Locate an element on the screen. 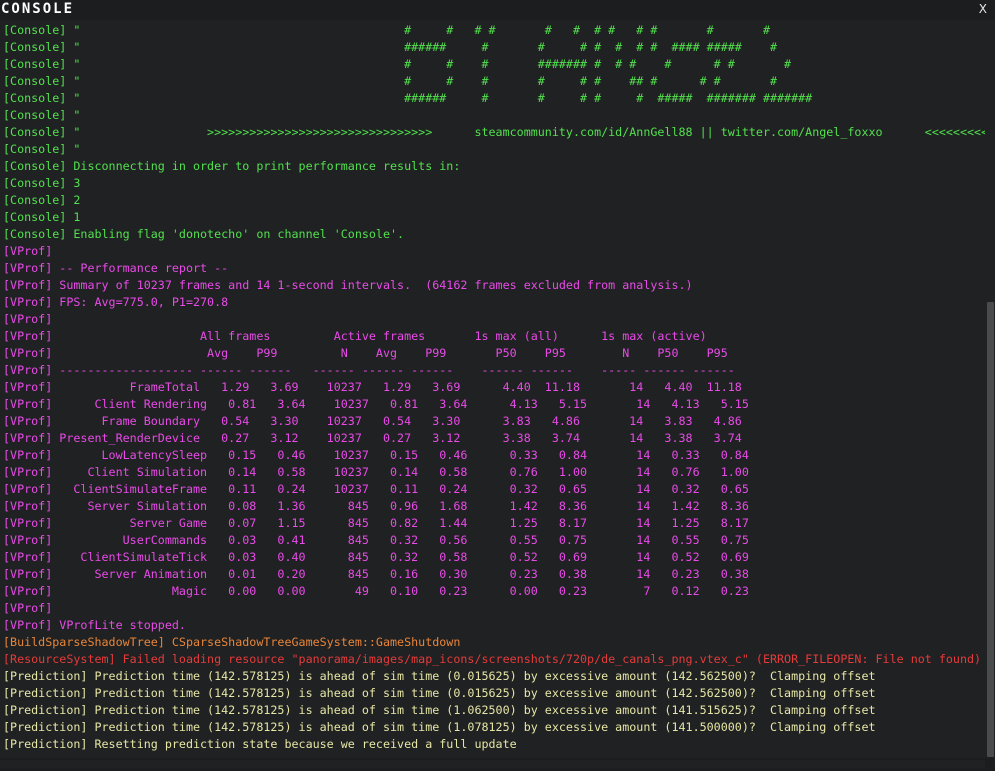  window-title: CONSOLE is located at coordinates (38, 9).